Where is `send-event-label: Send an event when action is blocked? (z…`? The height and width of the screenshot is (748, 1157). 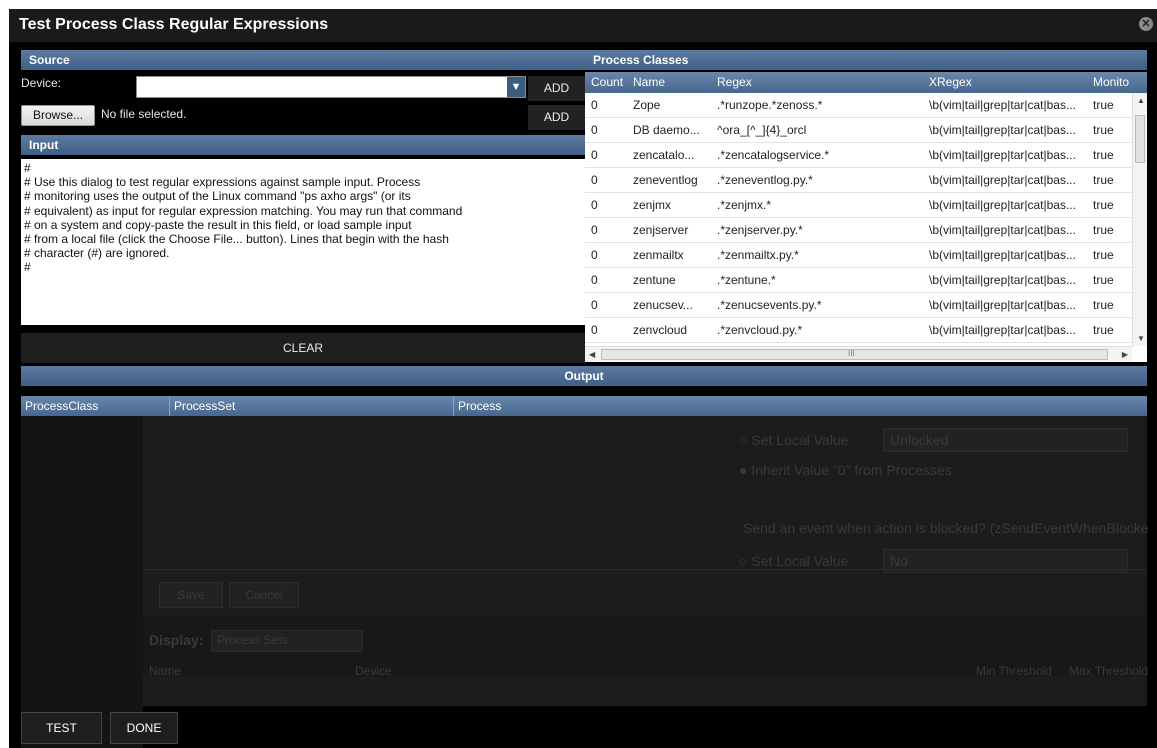 send-event-label: Send an event when action is blocked? (z… is located at coordinates (946, 528).